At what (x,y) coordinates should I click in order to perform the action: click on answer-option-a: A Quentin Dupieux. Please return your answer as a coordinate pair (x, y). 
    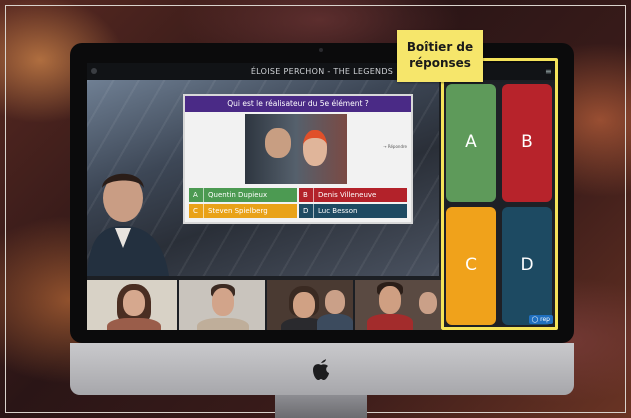
    Looking at the image, I should click on (243, 195).